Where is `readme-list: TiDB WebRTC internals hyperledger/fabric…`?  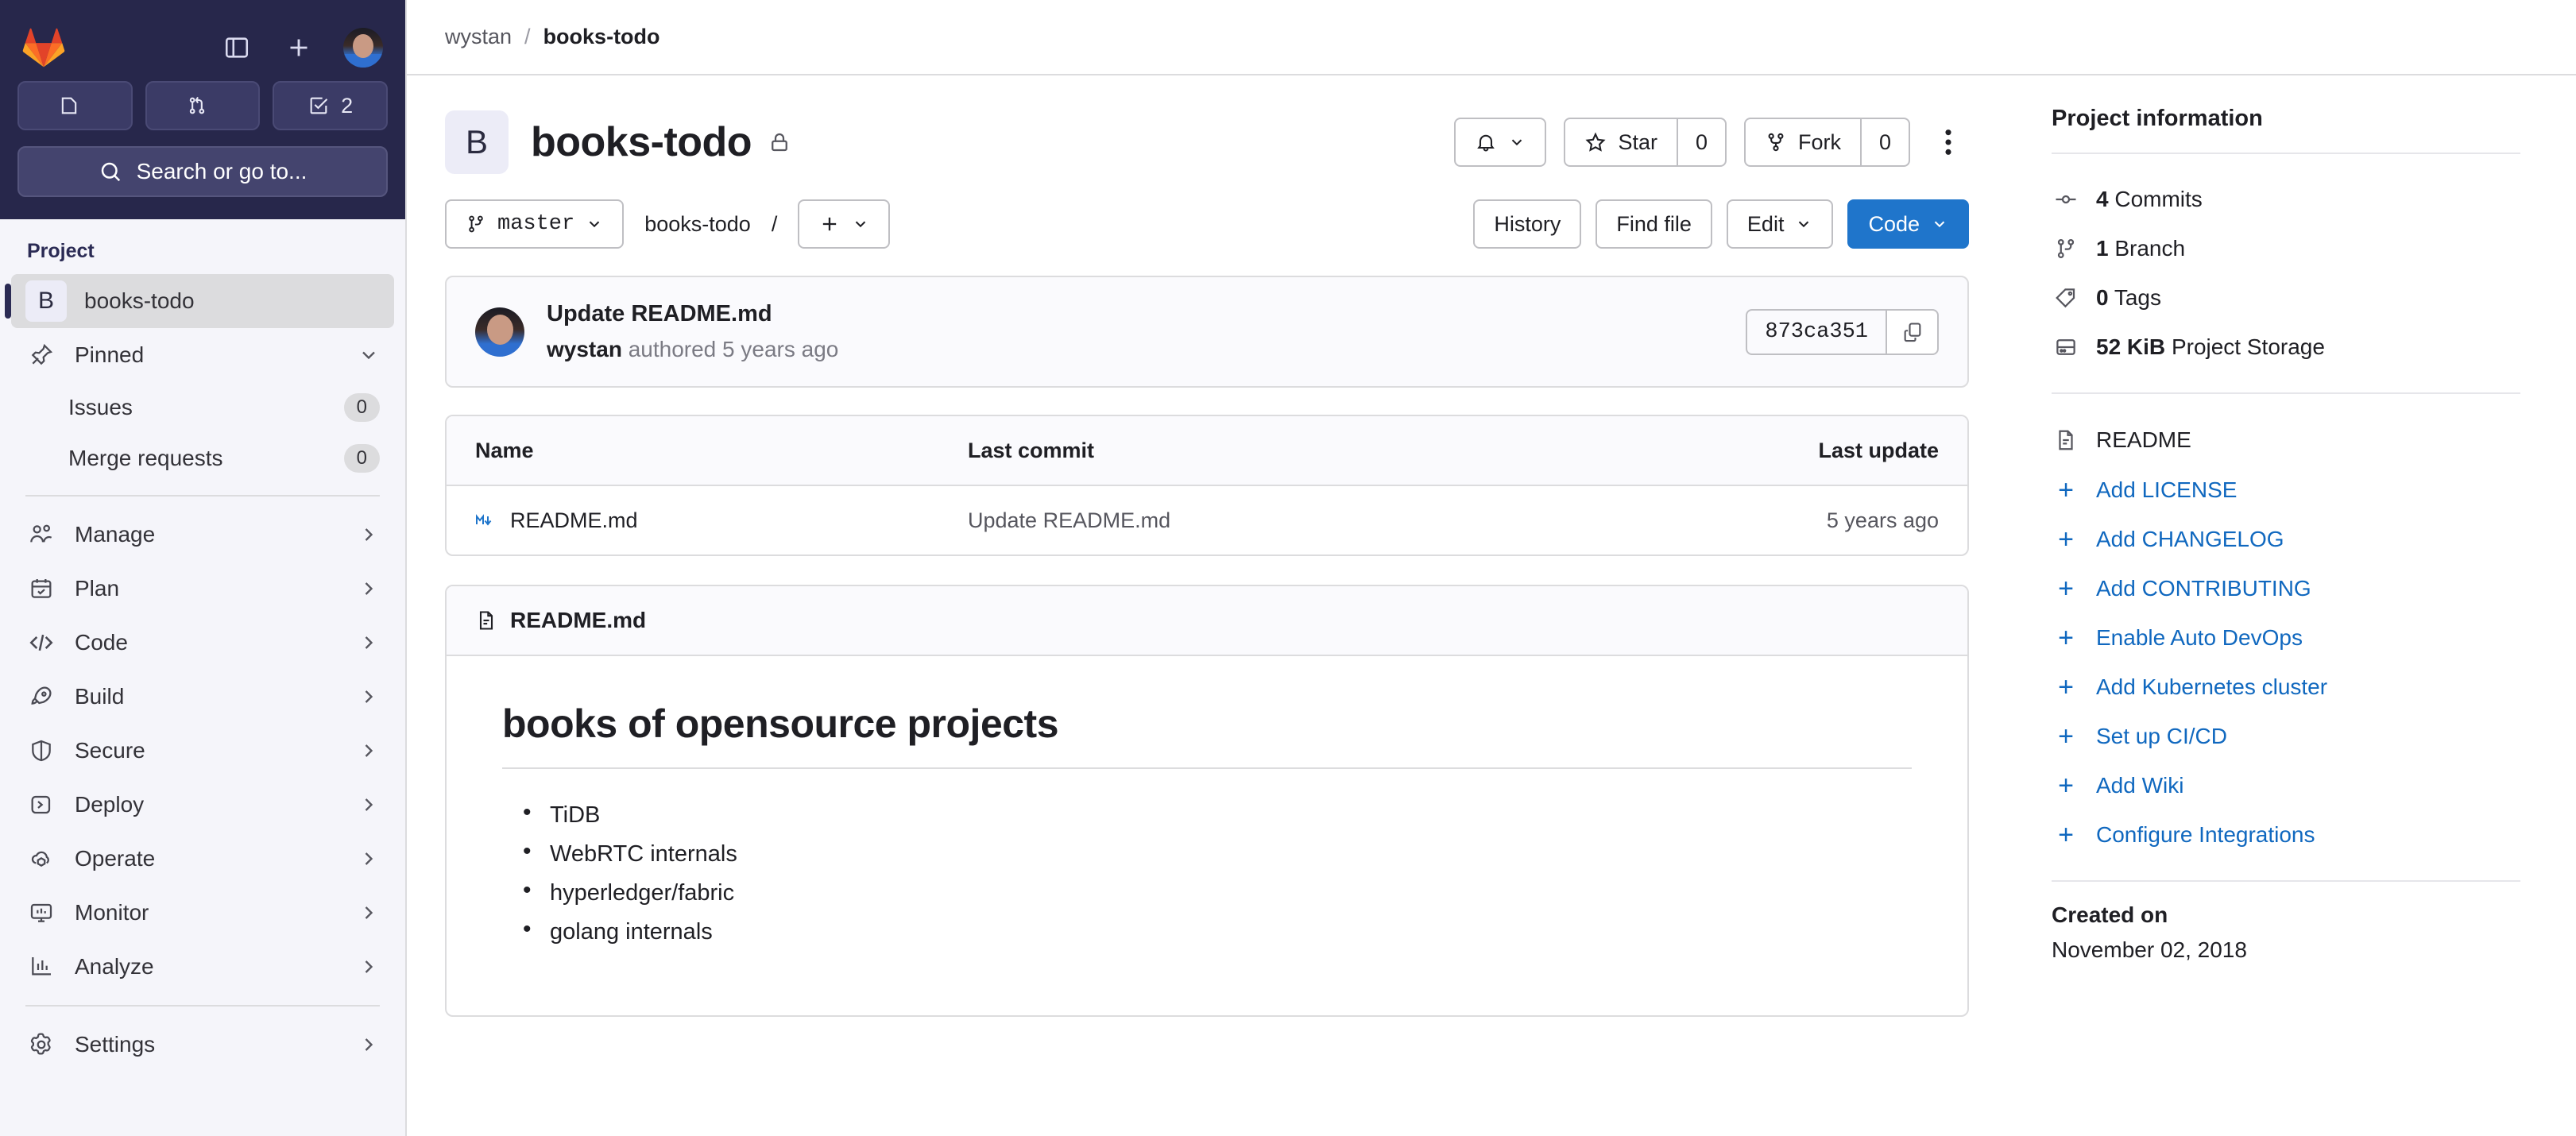
readme-list: TiDB WebRTC internals hyperledger/fabric… is located at coordinates (1207, 874).